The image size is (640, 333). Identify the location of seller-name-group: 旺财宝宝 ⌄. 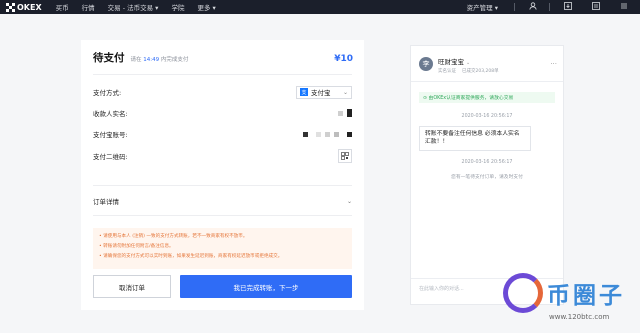
(454, 61).